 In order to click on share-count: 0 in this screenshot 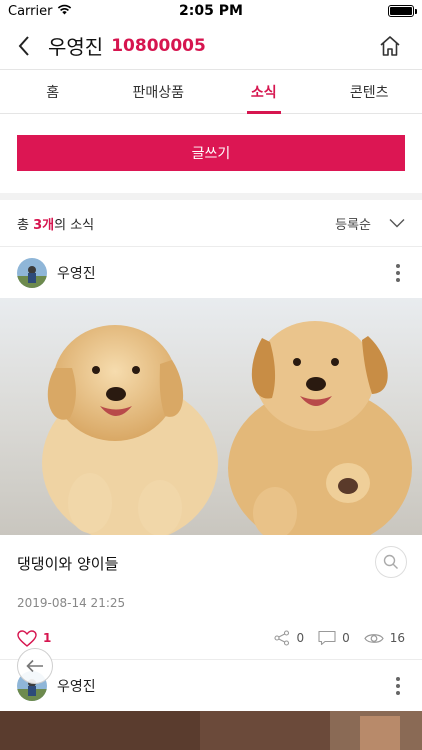, I will do `click(300, 638)`.